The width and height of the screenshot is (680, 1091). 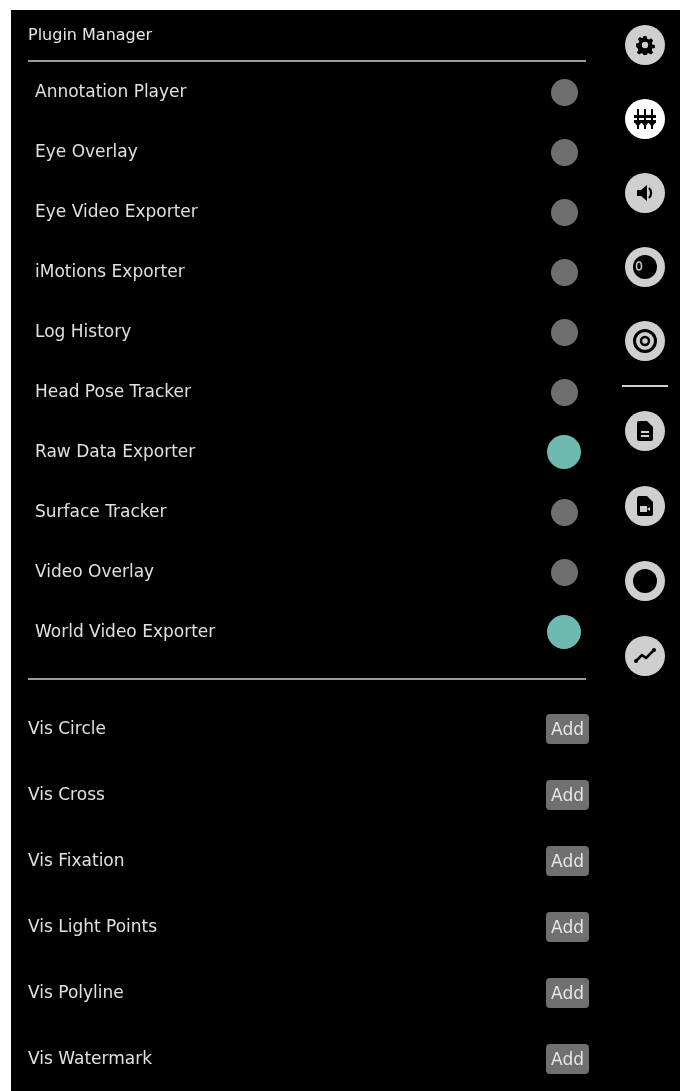 I want to click on speaker-icon, so click(x=644, y=193).